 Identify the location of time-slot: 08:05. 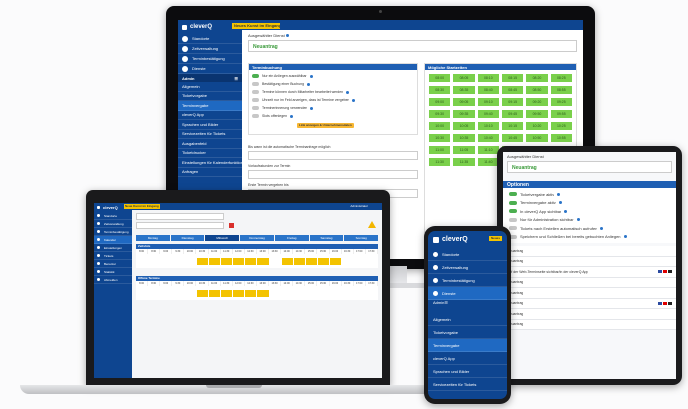
(464, 78).